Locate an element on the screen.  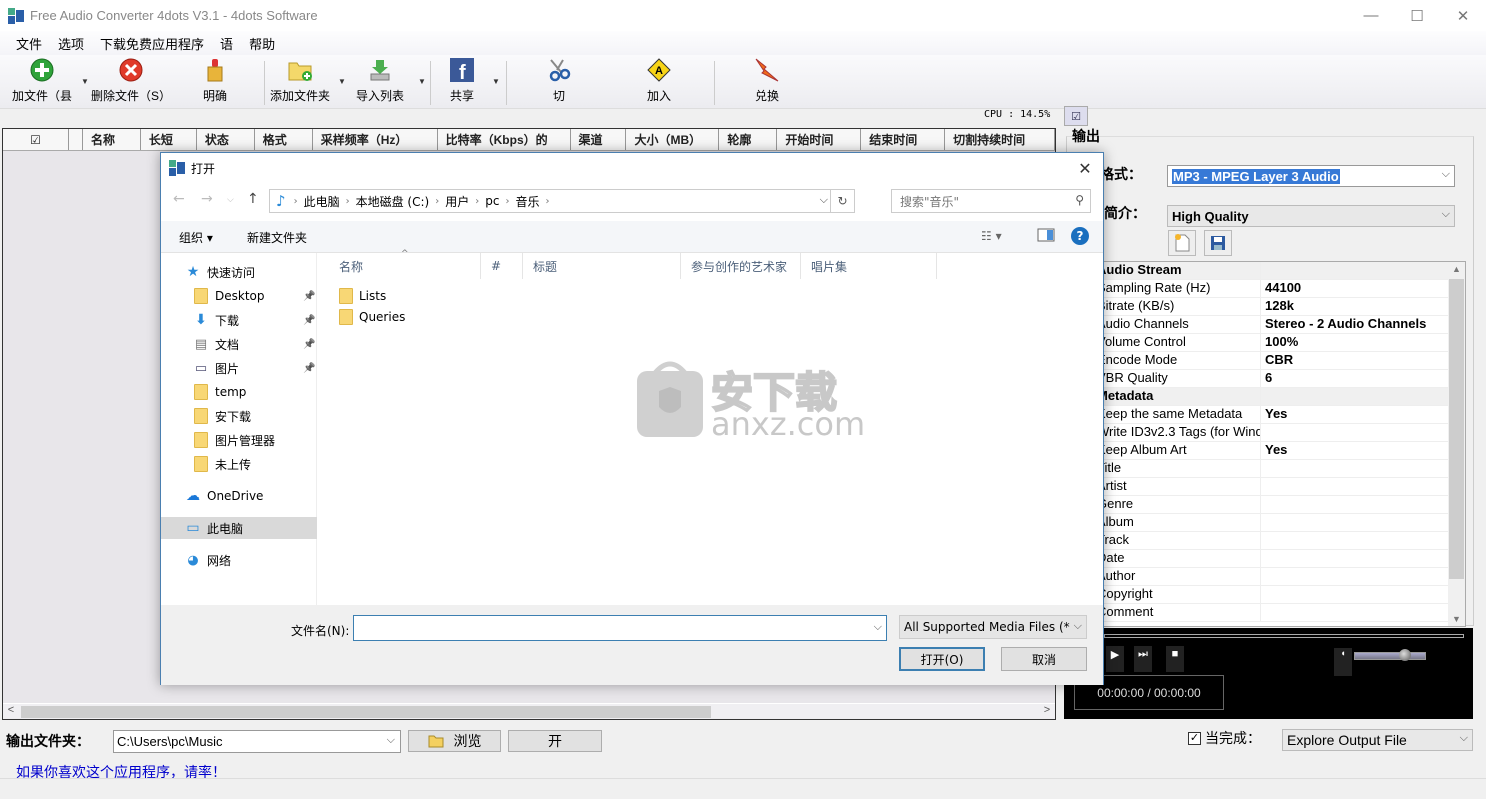
remove-files-button: 删除文件（S） is located at coordinates (131, 80).